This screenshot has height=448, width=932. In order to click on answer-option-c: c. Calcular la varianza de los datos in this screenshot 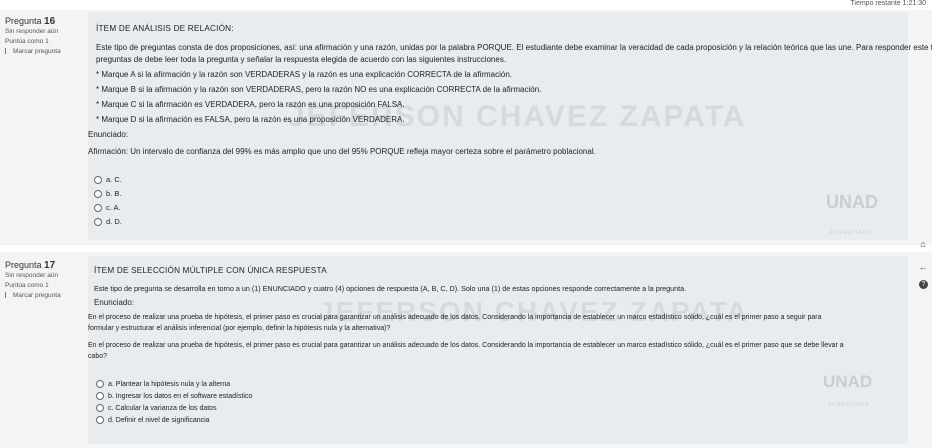, I will do `click(156, 408)`.